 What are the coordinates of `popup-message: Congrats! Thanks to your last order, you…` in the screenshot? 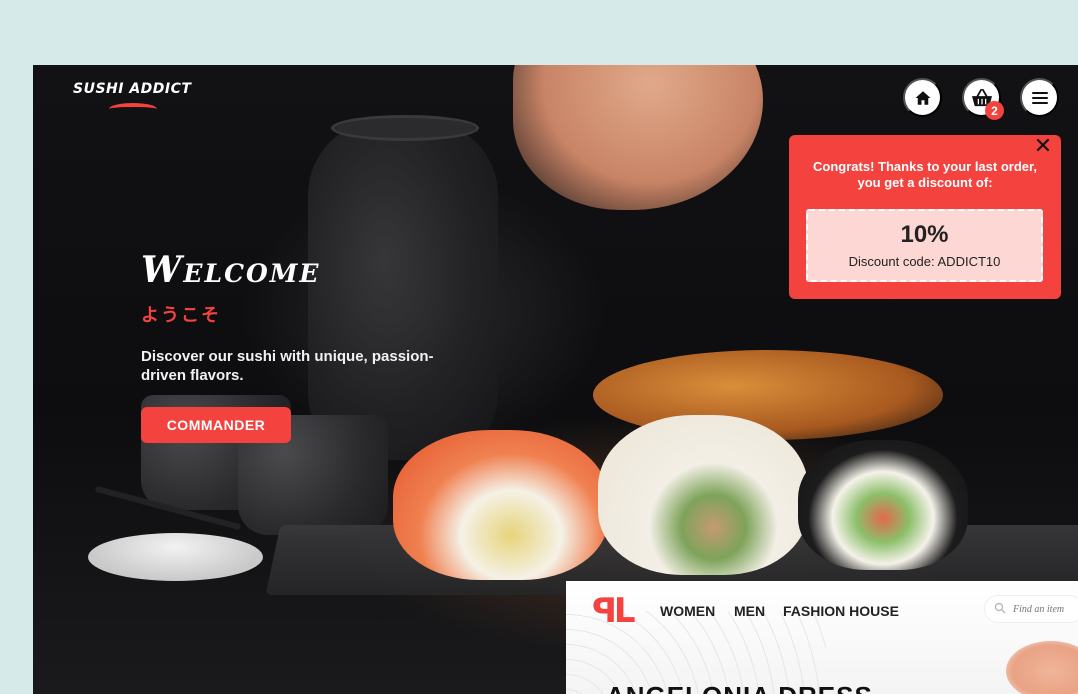 It's located at (925, 174).